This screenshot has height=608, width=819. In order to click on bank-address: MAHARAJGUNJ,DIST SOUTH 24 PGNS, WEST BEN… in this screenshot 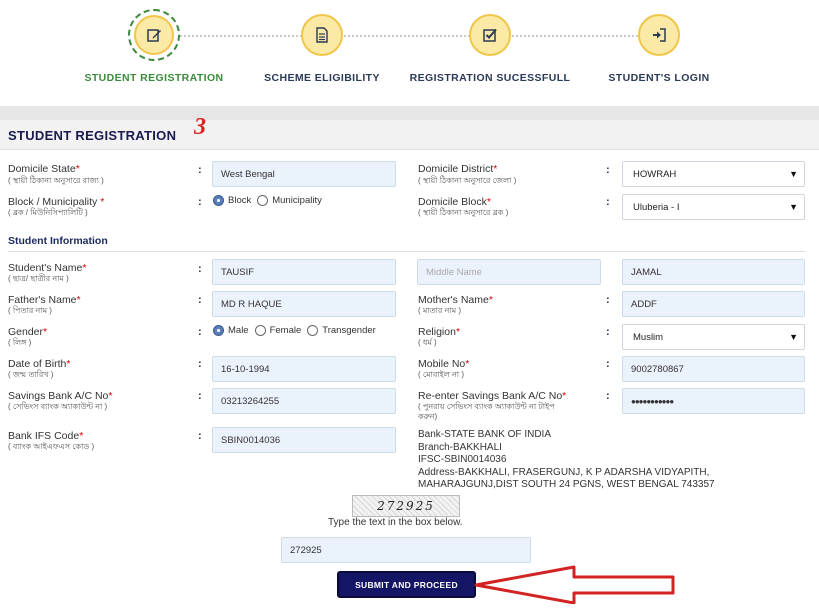, I will do `click(566, 484)`.